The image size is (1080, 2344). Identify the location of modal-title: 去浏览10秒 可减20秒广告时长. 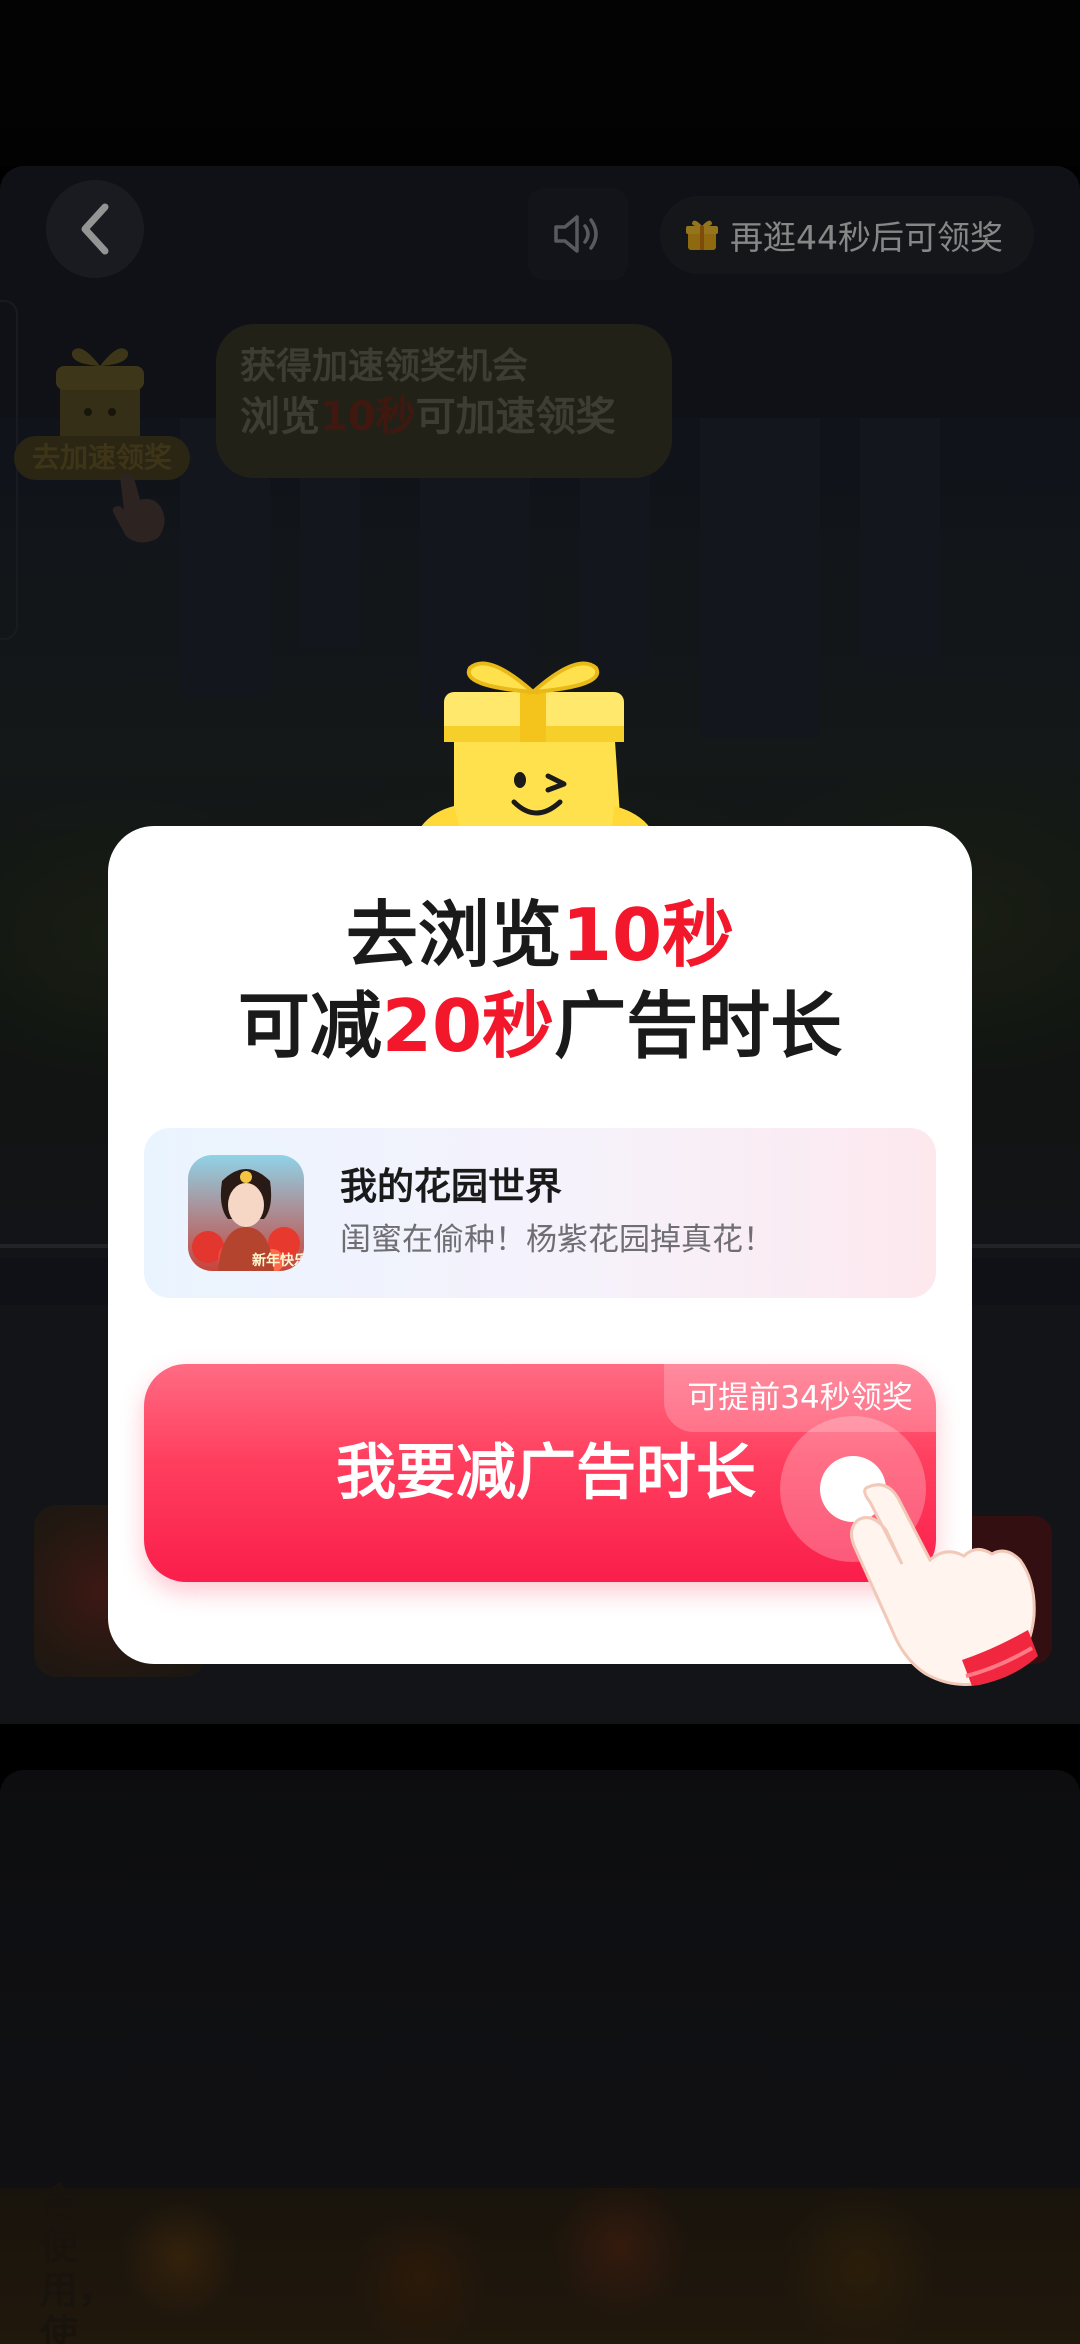
(540, 980).